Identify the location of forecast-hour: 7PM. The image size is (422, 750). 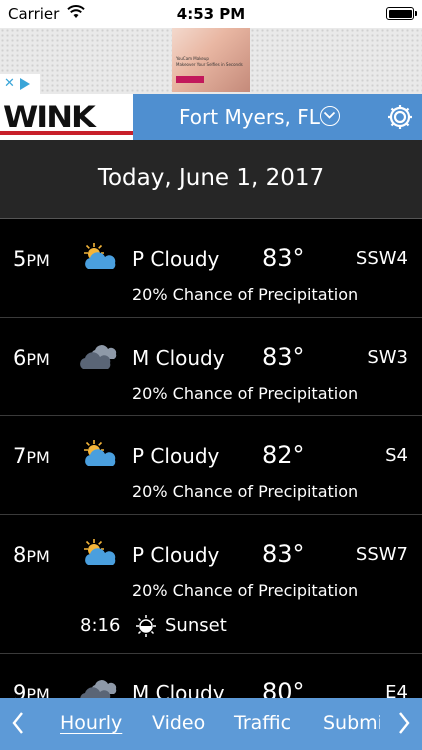
(31, 456).